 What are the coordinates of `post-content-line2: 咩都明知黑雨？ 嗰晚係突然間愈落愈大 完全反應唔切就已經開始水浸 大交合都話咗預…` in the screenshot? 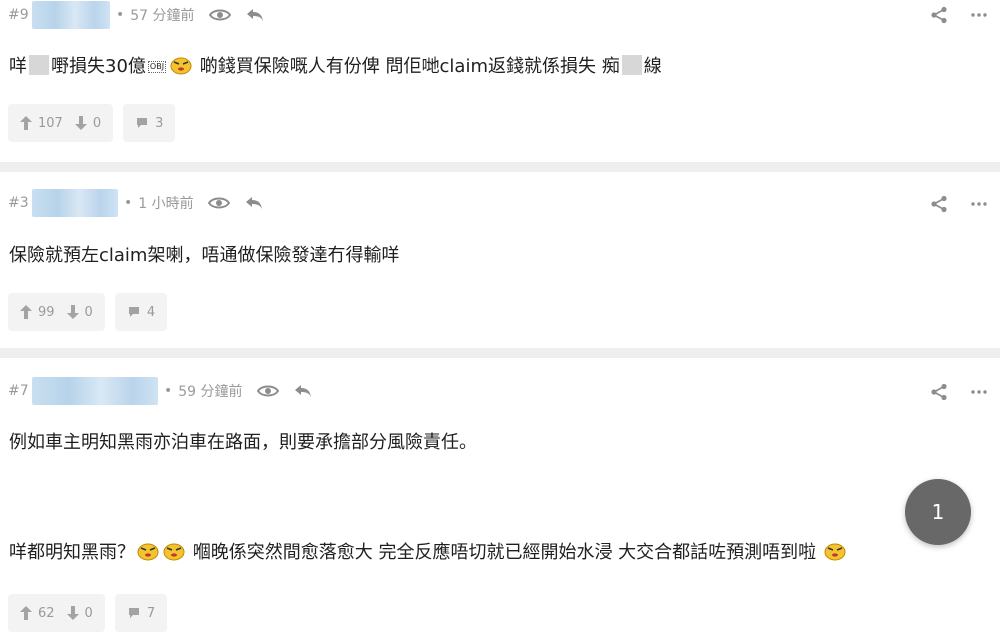 It's located at (494, 555).